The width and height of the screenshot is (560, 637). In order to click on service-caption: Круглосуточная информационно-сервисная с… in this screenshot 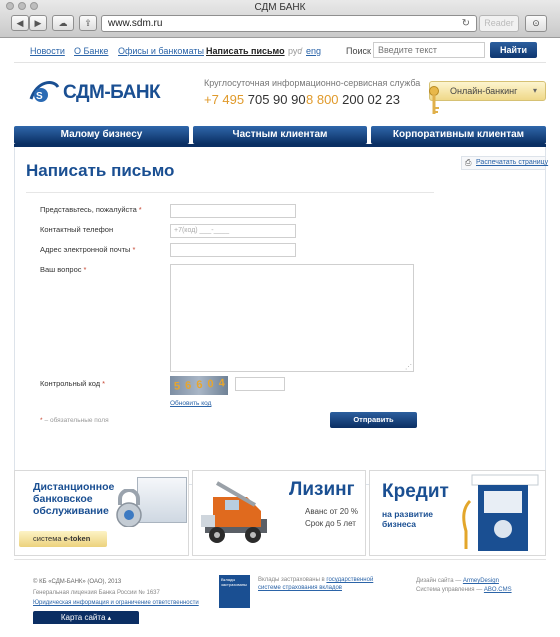, I will do `click(312, 83)`.